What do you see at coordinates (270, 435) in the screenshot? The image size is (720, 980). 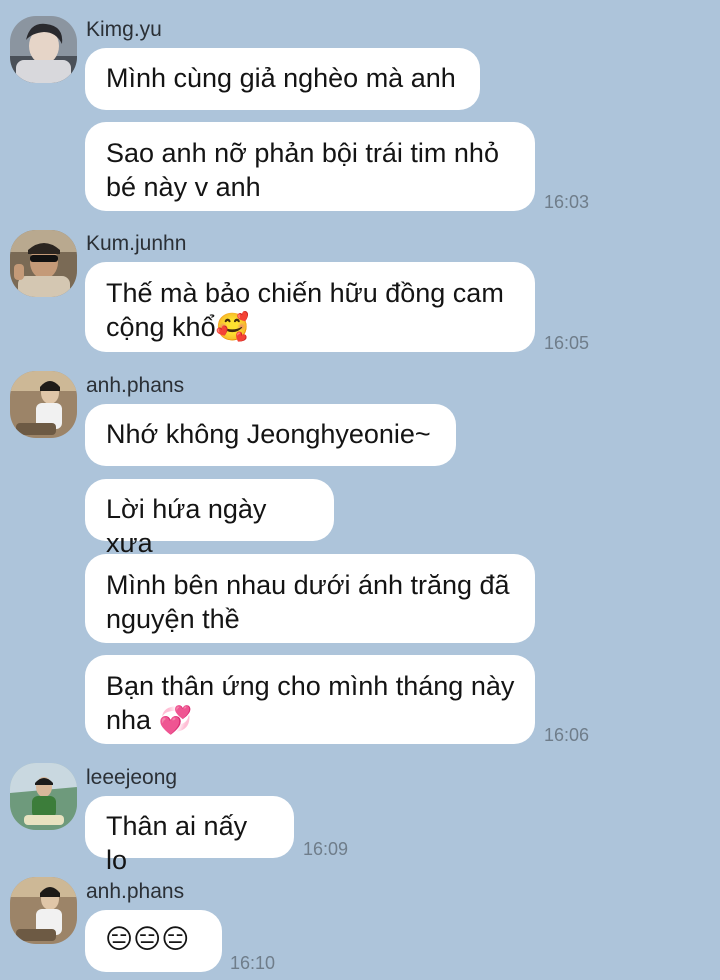 I see `message-bubble: Nhớ không Jeonghyeonie~` at bounding box center [270, 435].